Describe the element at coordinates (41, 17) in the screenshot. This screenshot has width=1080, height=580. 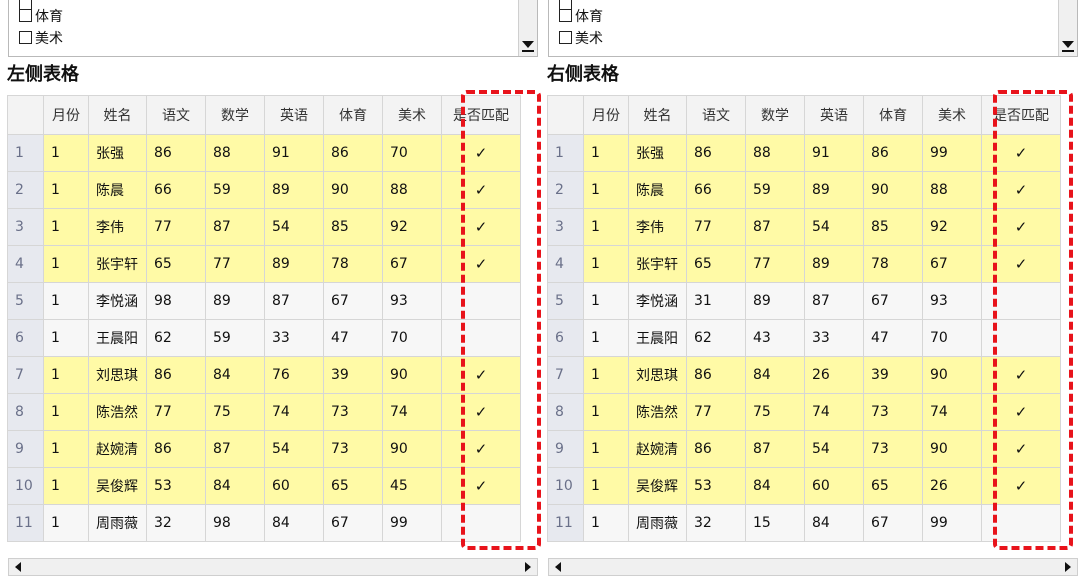
I see `checkbox-item-pe: 体育` at that location.